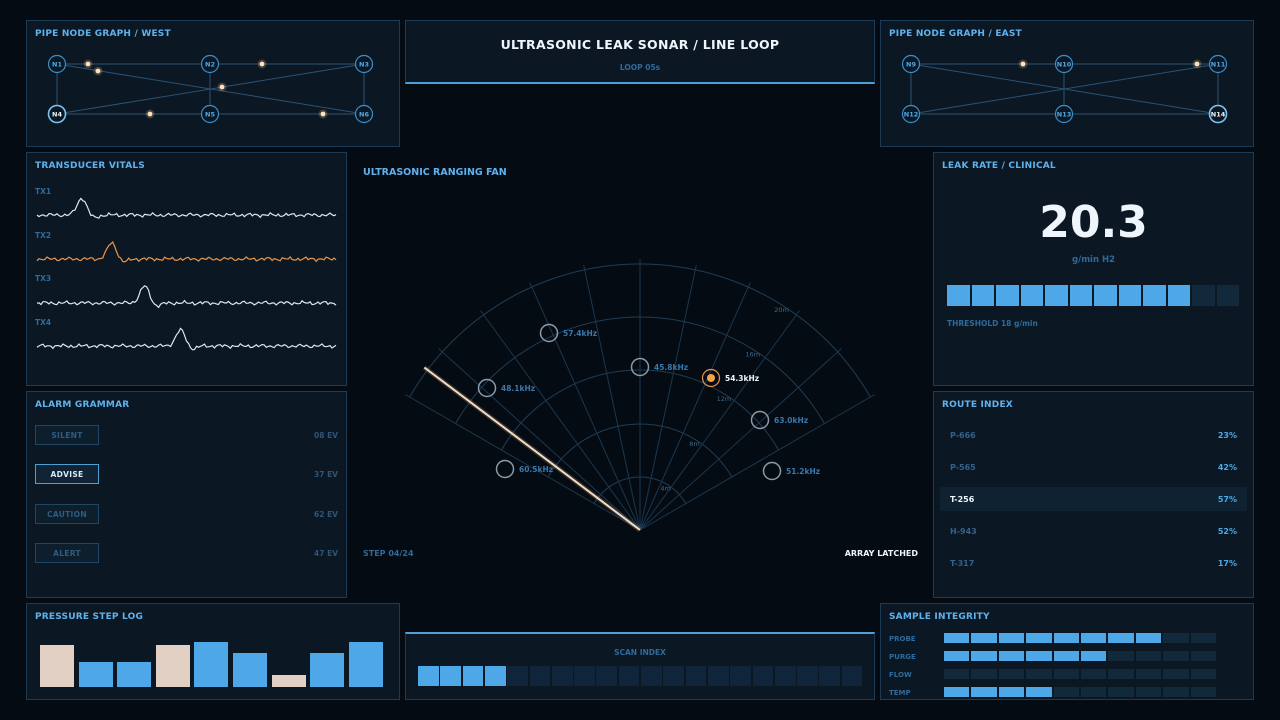  I want to click on pressure-step-log-panel: PRESSURE STEP LOG, so click(213, 651).